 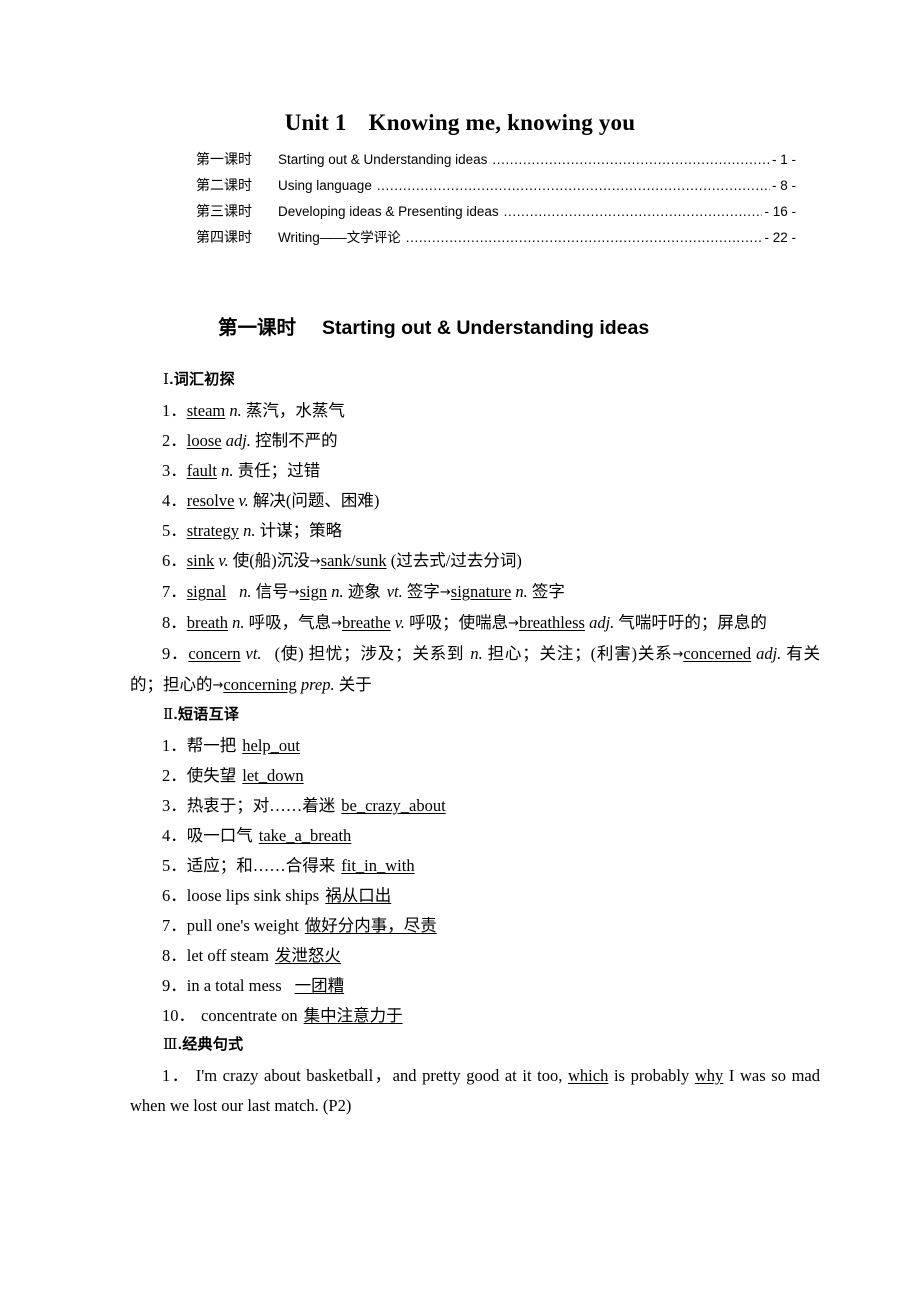 I want to click on phrase-prompt: let off steam, so click(x=227, y=955).